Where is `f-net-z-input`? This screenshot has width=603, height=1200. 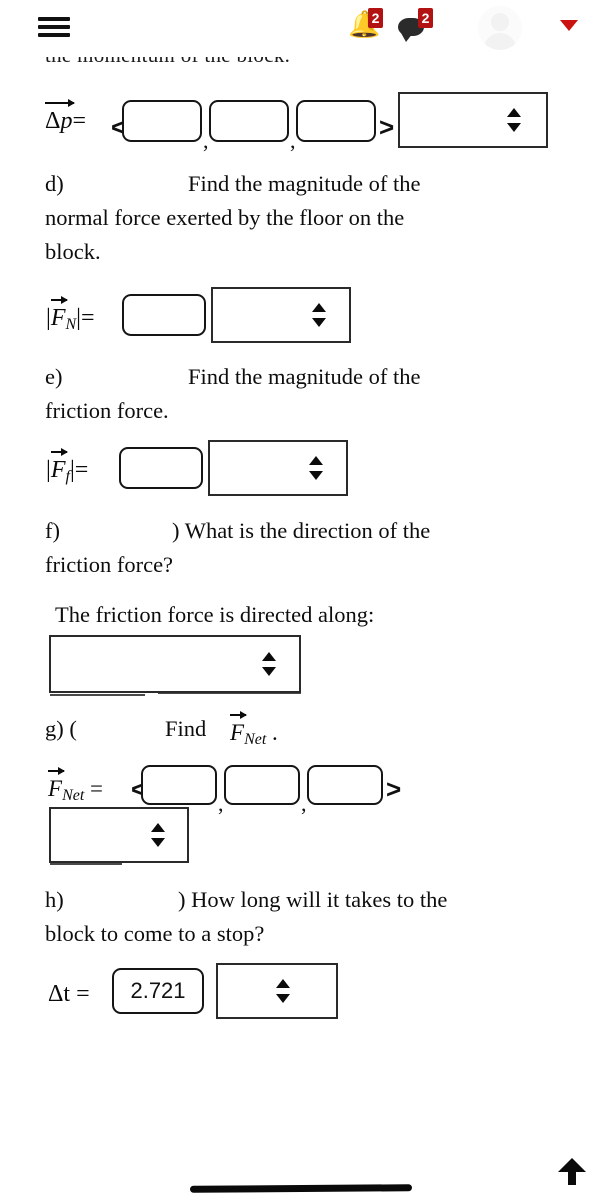
f-net-z-input is located at coordinates (345, 785).